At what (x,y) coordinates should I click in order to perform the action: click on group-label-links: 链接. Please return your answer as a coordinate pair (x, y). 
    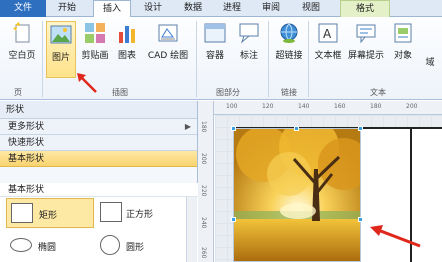
    Looking at the image, I should click on (289, 92).